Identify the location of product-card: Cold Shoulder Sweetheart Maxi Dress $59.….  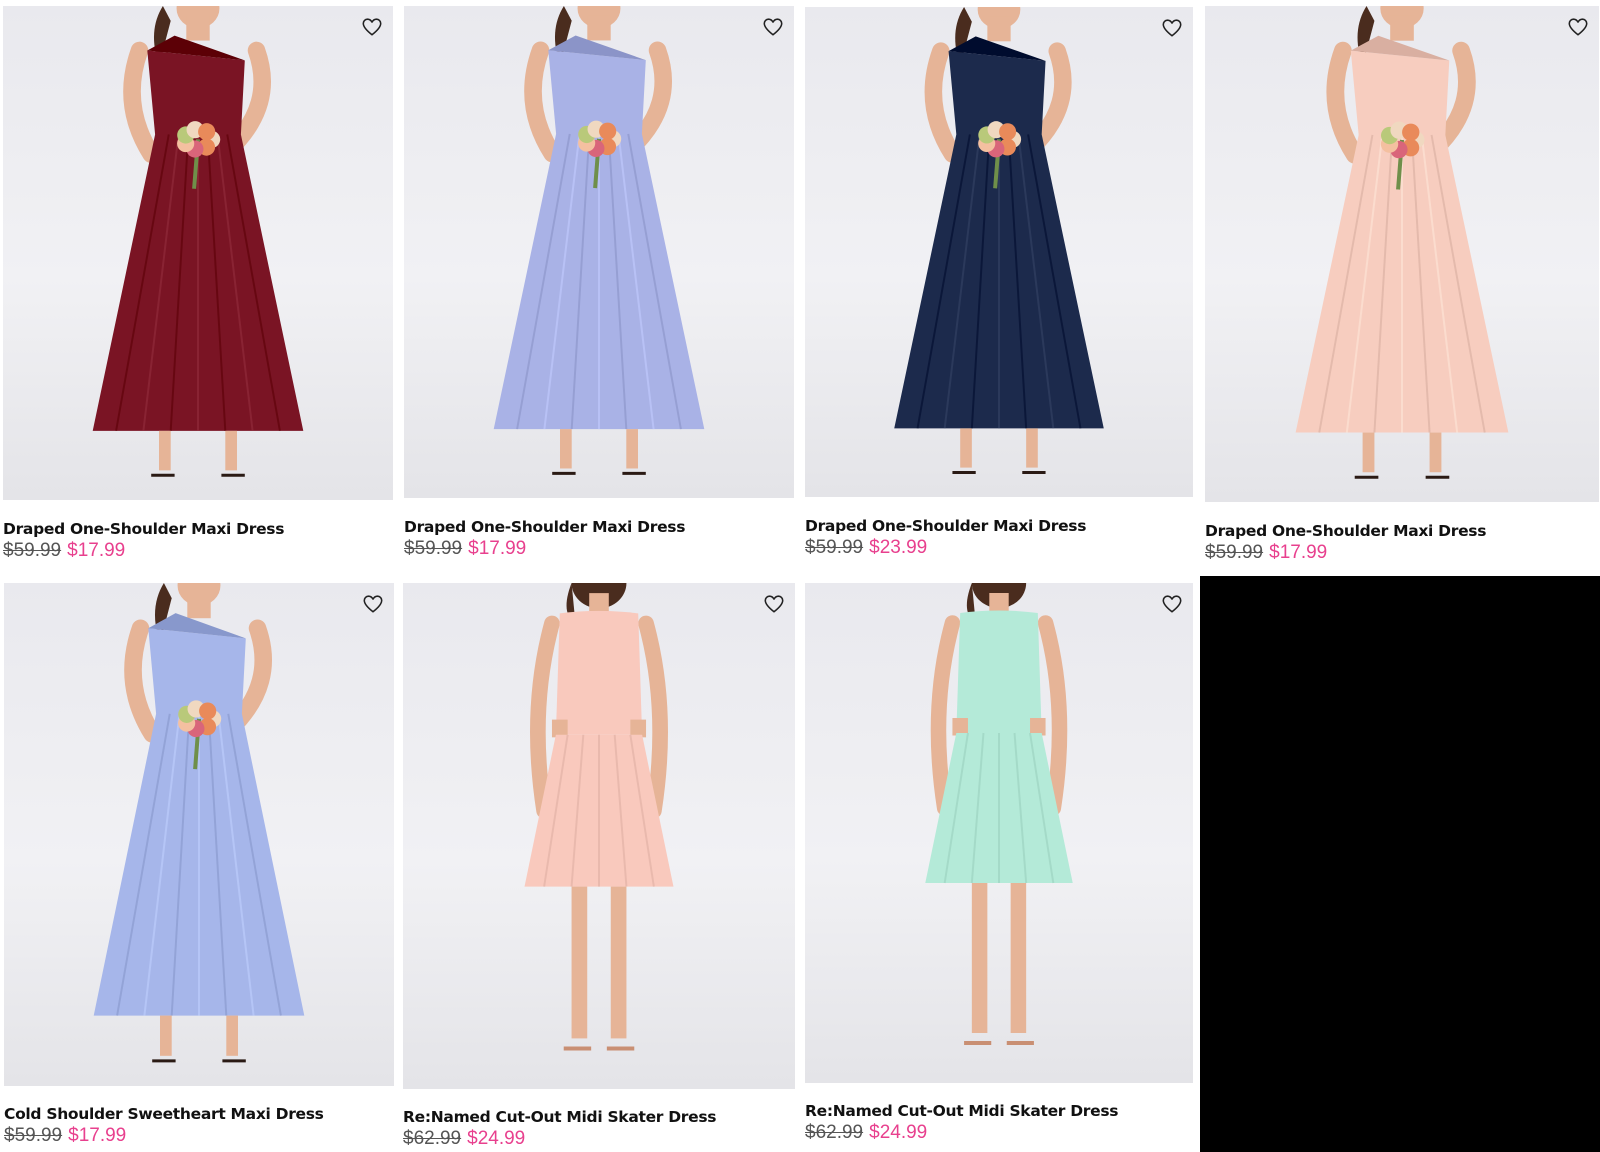
(199, 867).